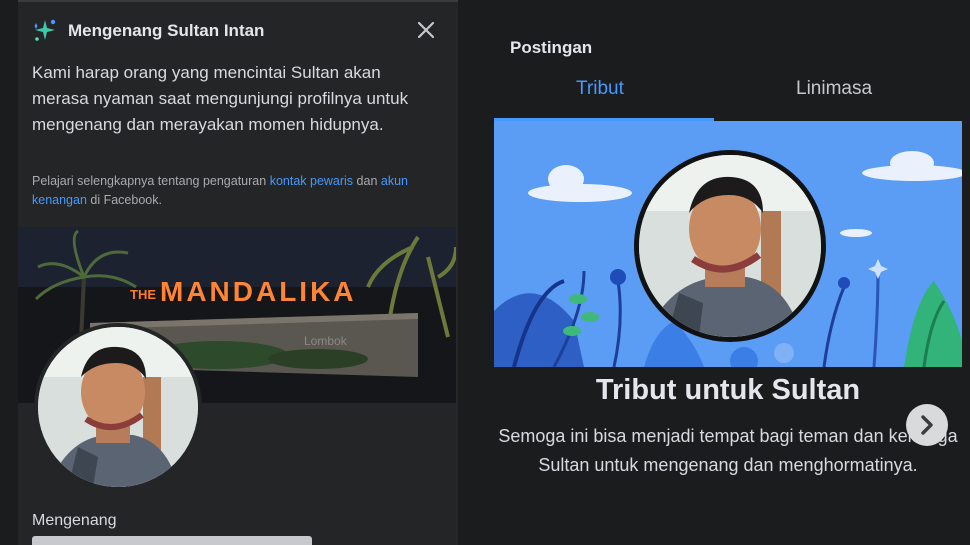 Image resolution: width=970 pixels, height=545 pixels. Describe the element at coordinates (238, 1) in the screenshot. I see `panel-divider` at that location.